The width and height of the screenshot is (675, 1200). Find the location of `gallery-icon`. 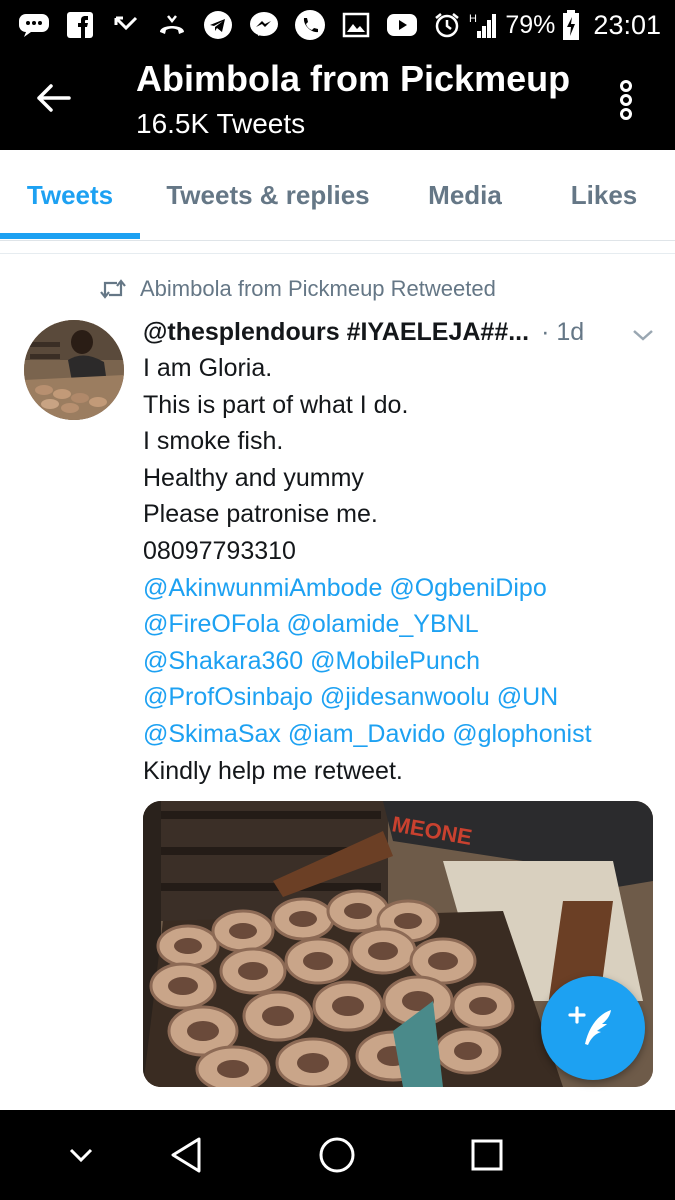

gallery-icon is located at coordinates (356, 25).